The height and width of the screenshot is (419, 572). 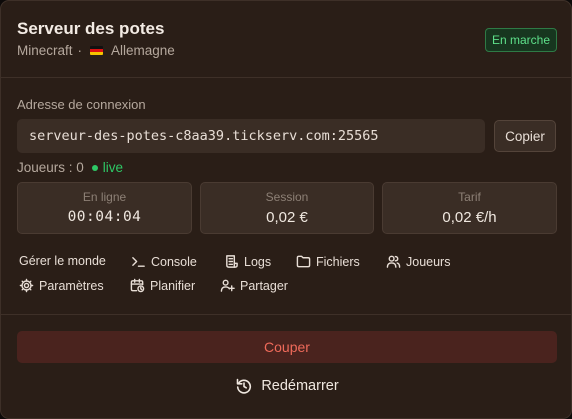 I want to click on players-status: Joueurs : 0 live, so click(x=70, y=167).